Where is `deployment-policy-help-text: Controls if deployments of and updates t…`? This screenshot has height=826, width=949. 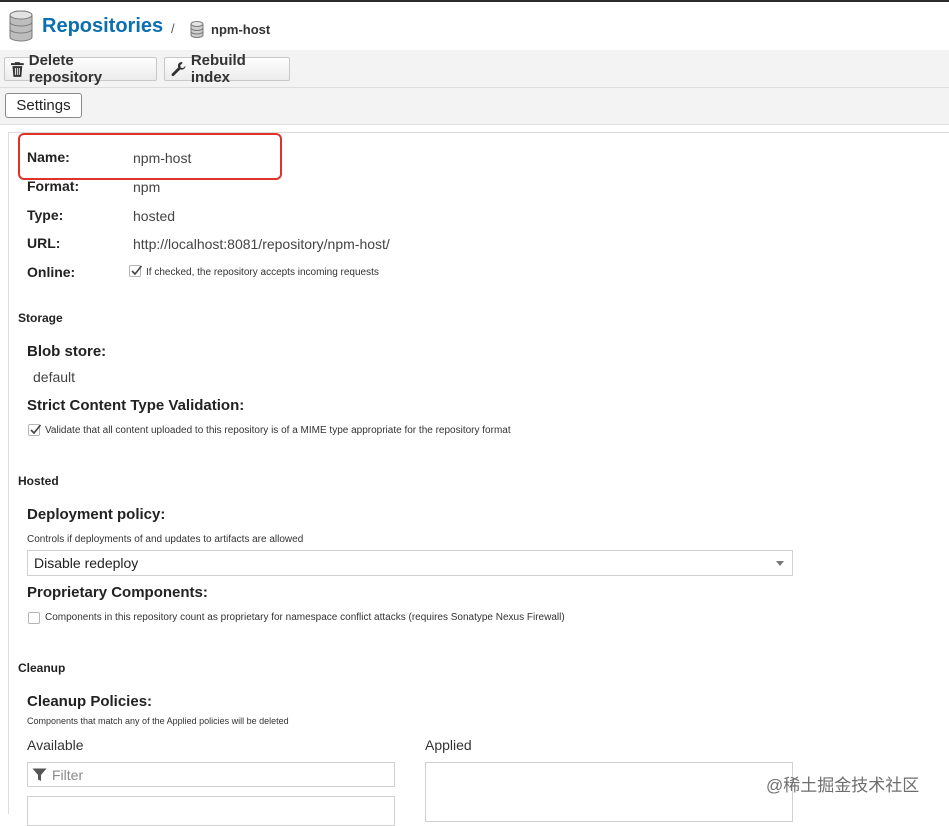 deployment-policy-help-text: Controls if deployments of and updates t… is located at coordinates (165, 539).